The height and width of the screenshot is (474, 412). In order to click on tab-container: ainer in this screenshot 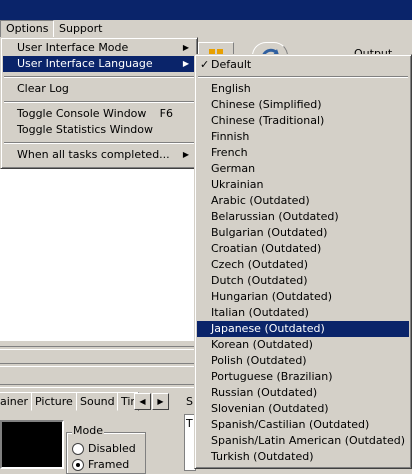, I will do `click(16, 401)`.